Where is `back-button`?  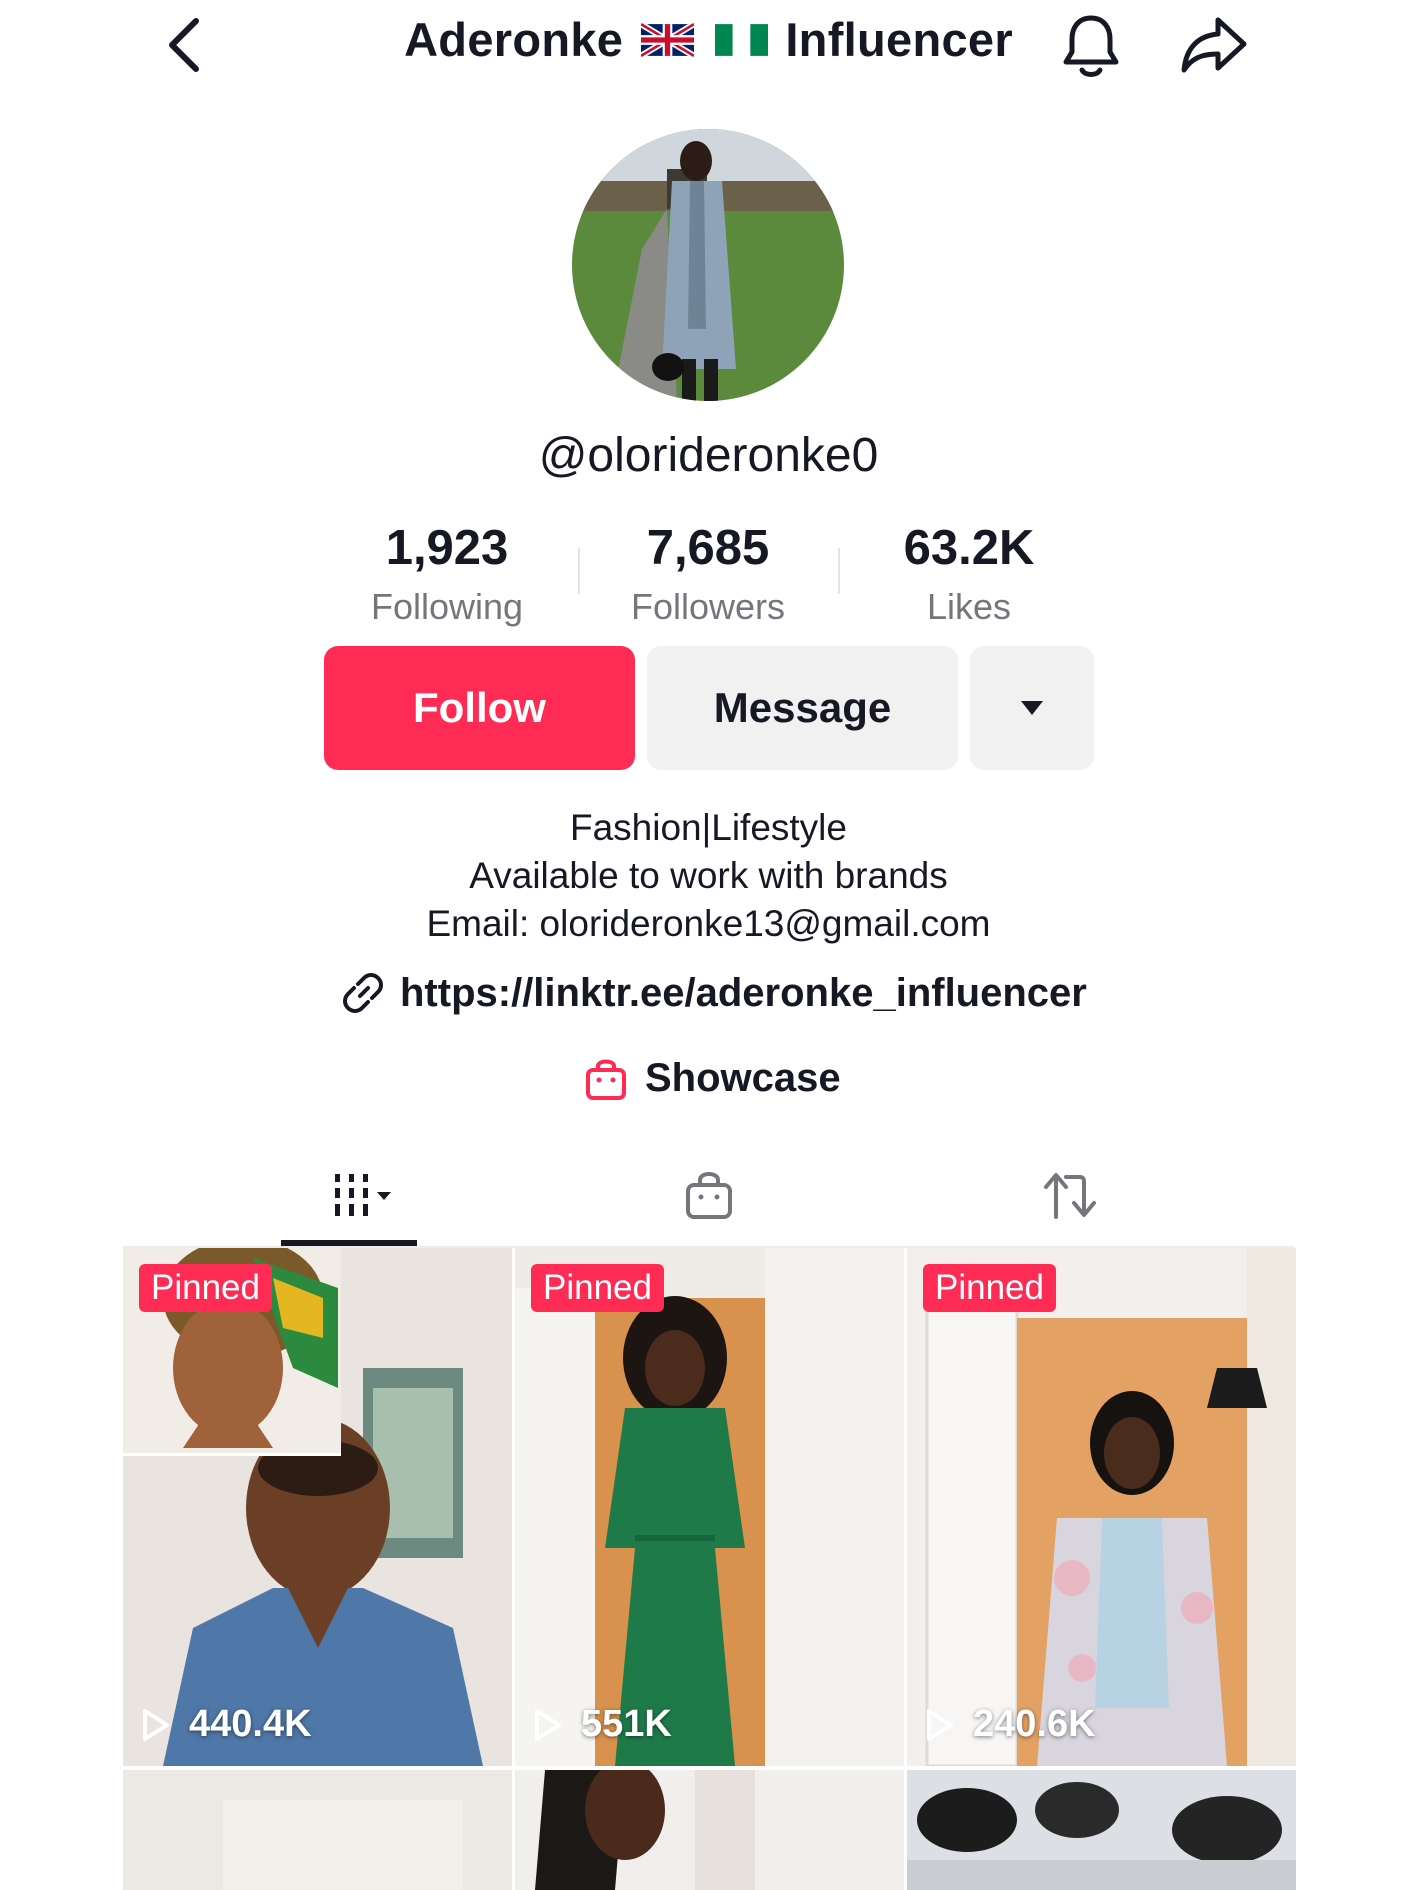 back-button is located at coordinates (185, 45).